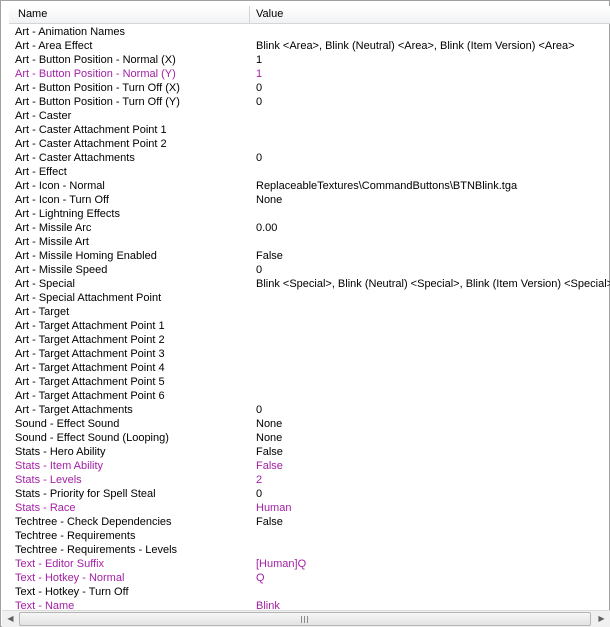 This screenshot has width=610, height=627. I want to click on field-name: Art - Target Attachments, so click(74, 410).